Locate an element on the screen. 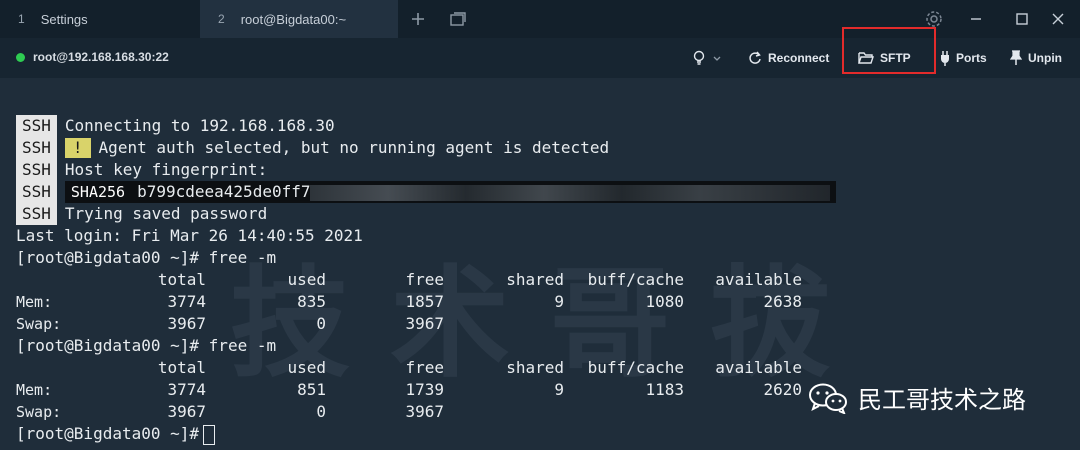 This screenshot has width=1080, height=450. unpin-button: Unpin is located at coordinates (1036, 58).